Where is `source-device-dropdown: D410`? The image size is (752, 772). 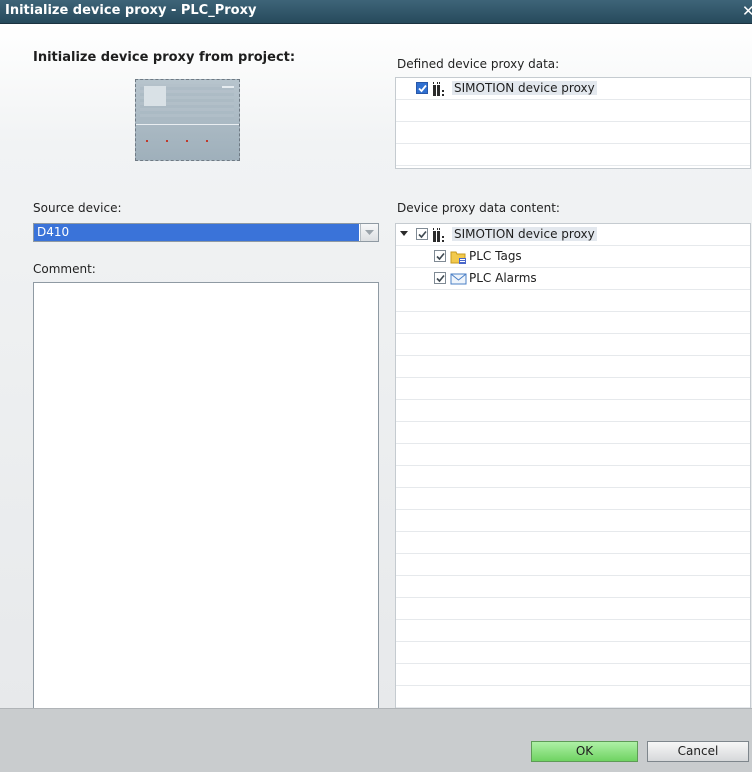 source-device-dropdown: D410 is located at coordinates (206, 232).